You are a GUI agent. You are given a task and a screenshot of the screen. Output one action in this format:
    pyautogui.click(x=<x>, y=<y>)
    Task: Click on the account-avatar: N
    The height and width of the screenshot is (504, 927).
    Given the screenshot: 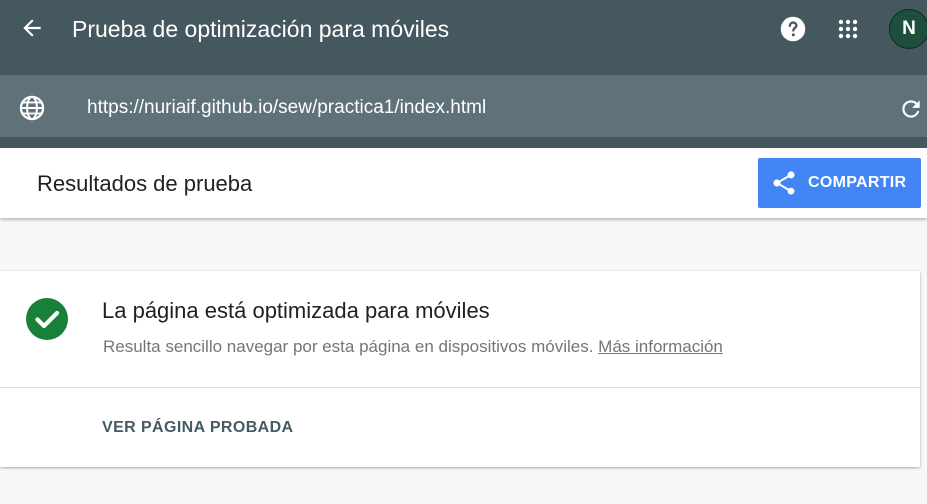 What is the action you would take?
    pyautogui.click(x=908, y=29)
    